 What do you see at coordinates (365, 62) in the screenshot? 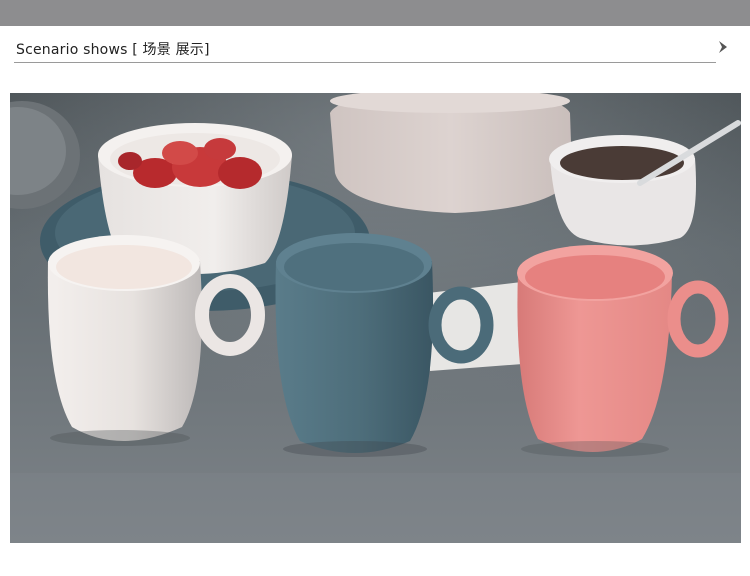
I see `header-divider` at bounding box center [365, 62].